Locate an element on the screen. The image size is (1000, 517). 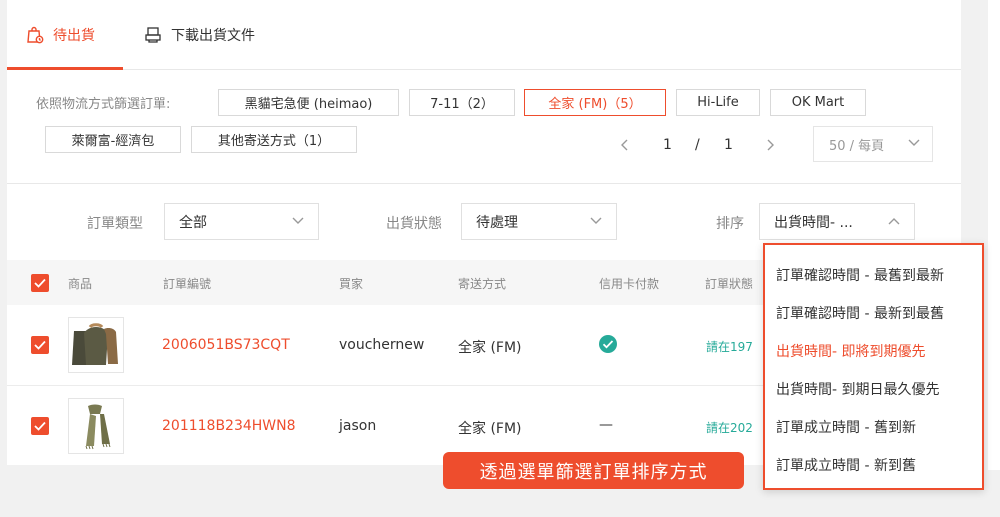
header-buyer: 買家 is located at coordinates (351, 284).